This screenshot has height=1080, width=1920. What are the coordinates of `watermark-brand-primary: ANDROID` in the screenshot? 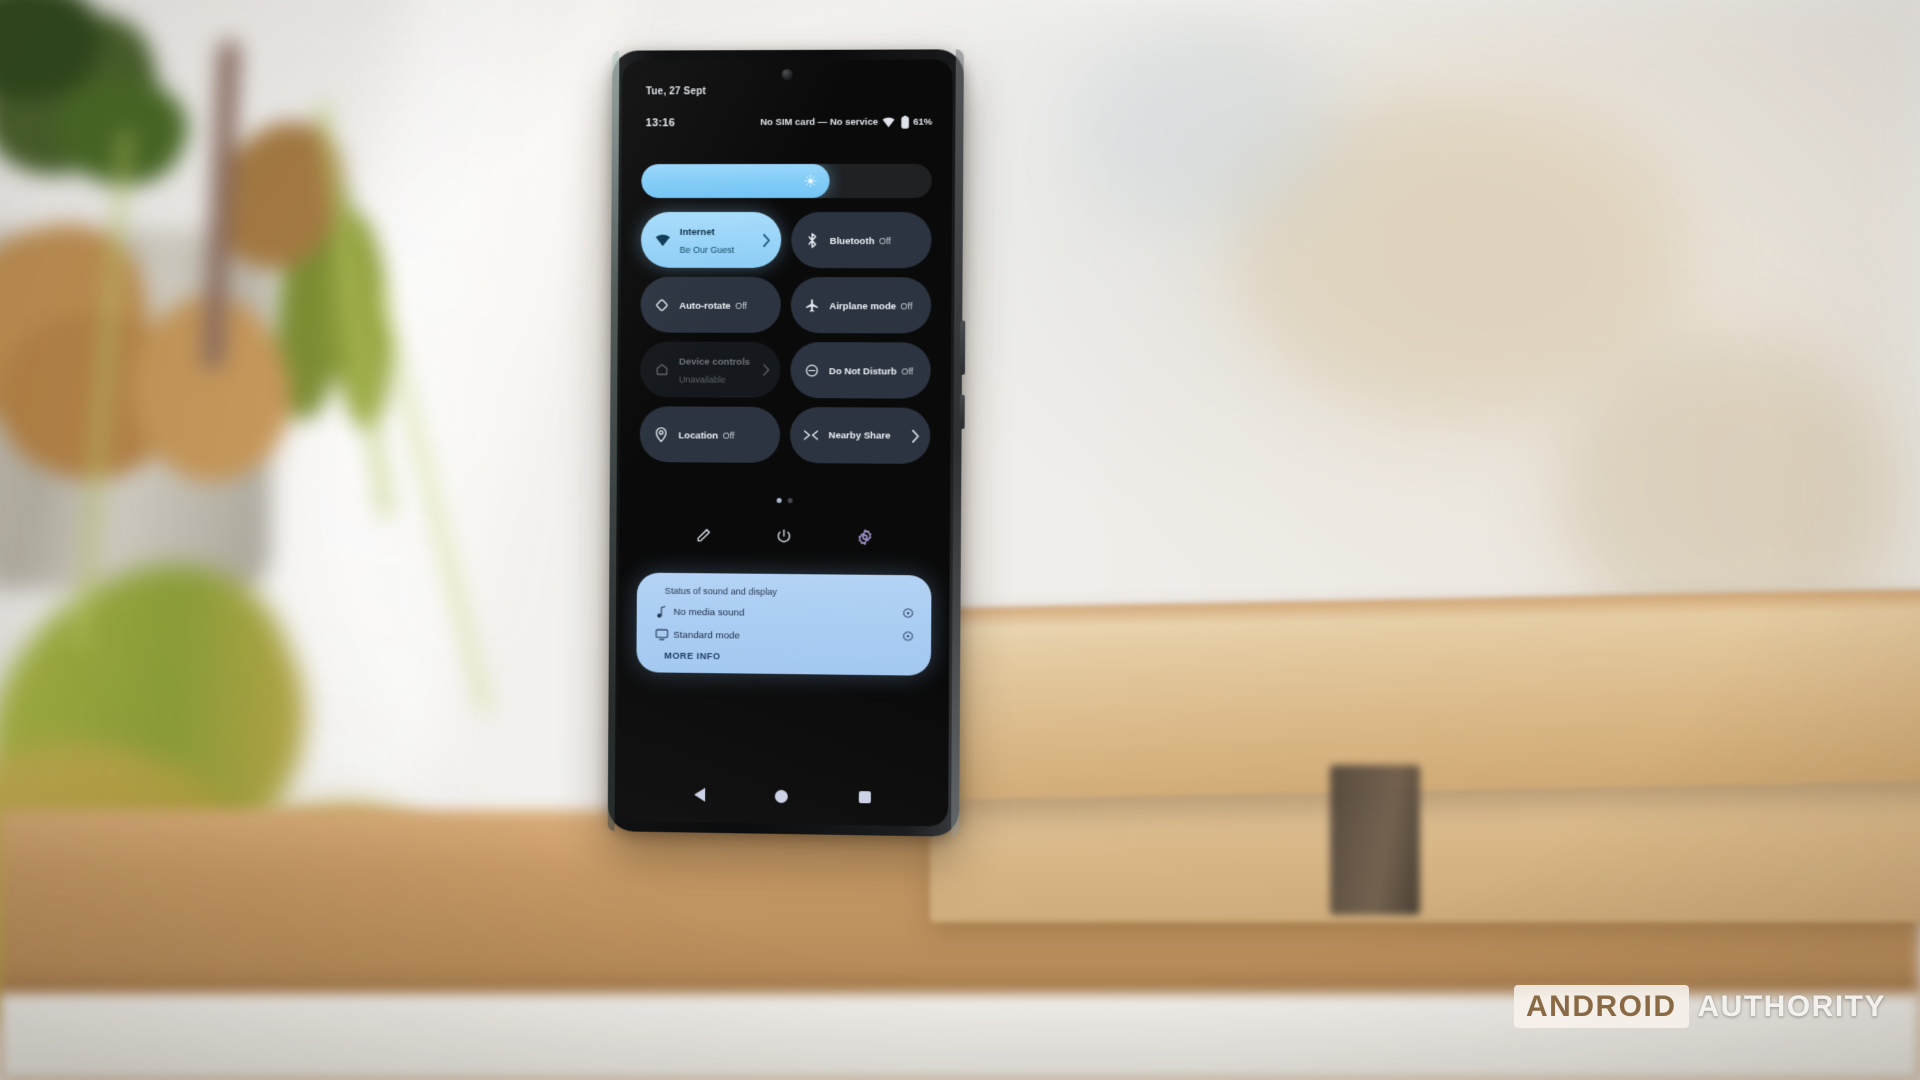 It's located at (1601, 1006).